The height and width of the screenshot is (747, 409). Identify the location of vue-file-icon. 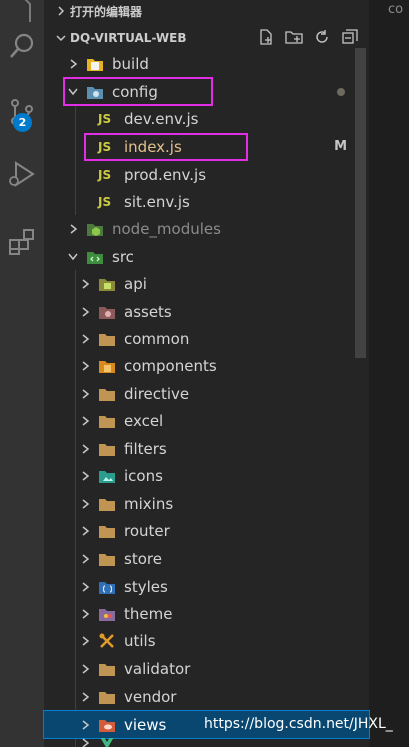
(107, 742).